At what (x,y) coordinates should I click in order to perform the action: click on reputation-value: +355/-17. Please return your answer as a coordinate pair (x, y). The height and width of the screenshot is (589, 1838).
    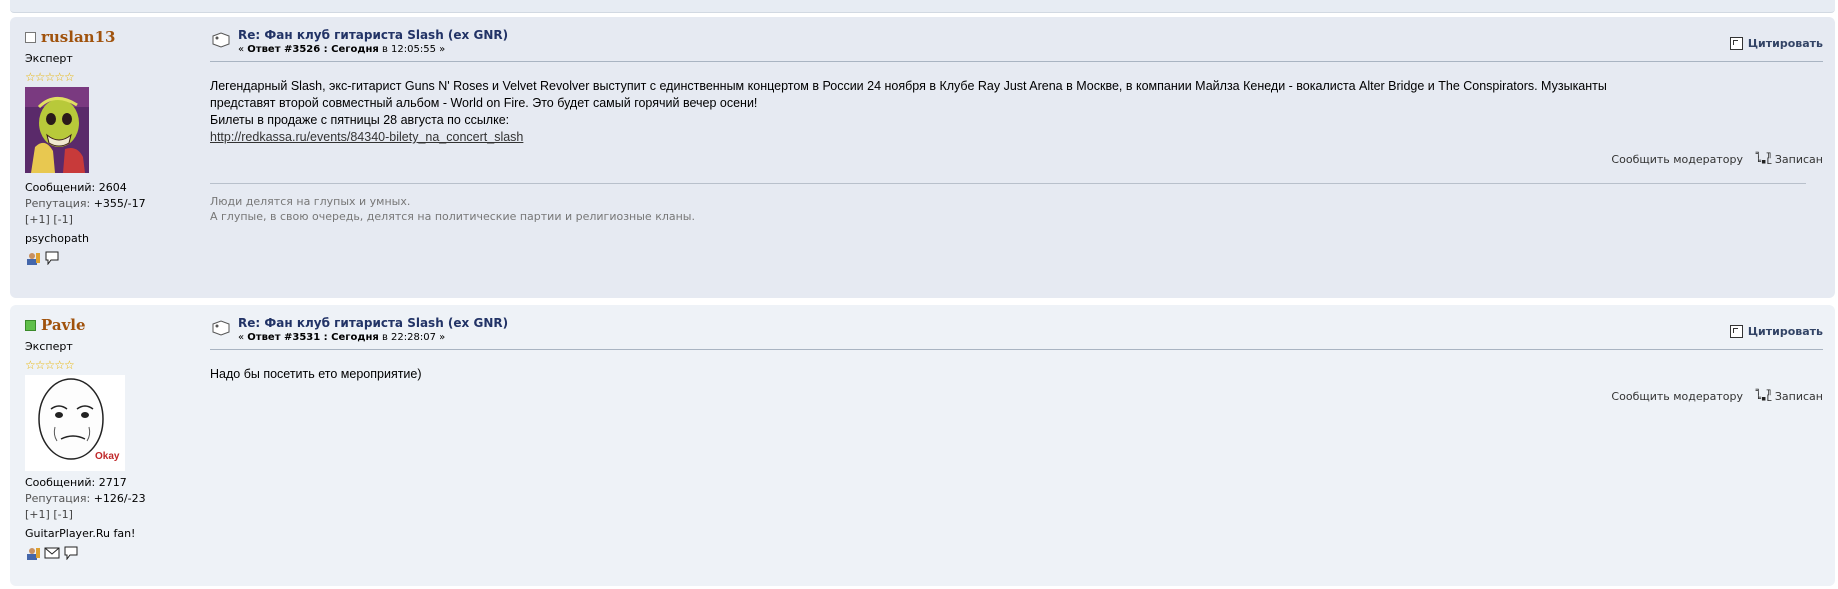
    Looking at the image, I should click on (119, 203).